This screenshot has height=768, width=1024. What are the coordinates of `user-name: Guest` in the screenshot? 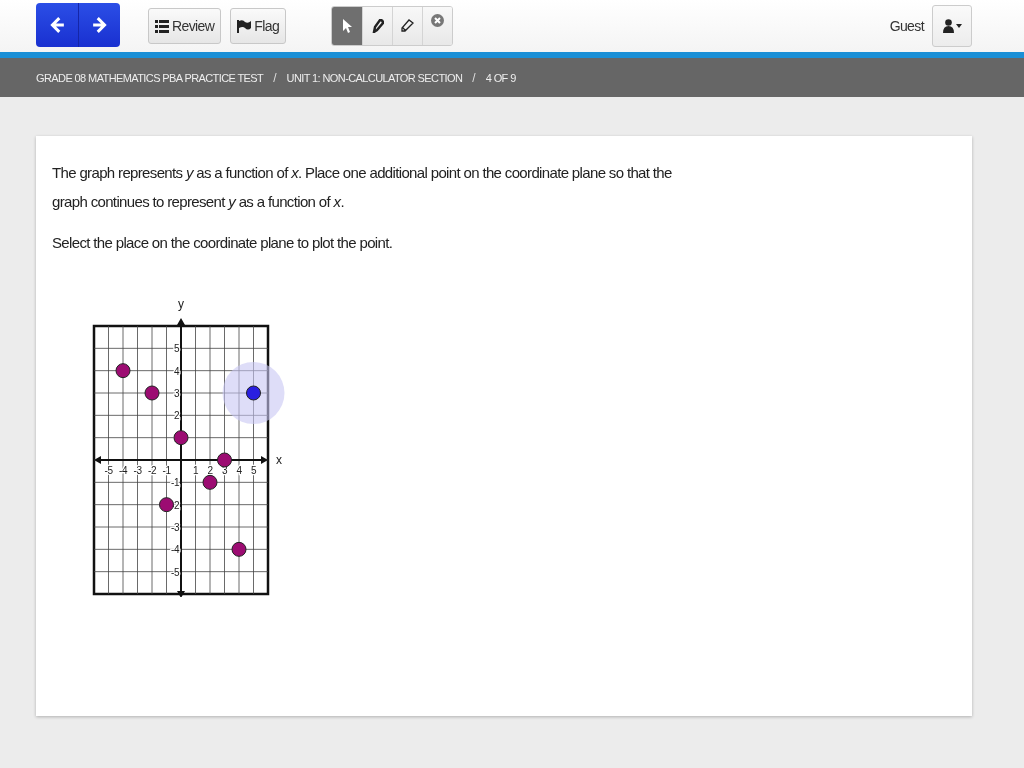 It's located at (906, 26).